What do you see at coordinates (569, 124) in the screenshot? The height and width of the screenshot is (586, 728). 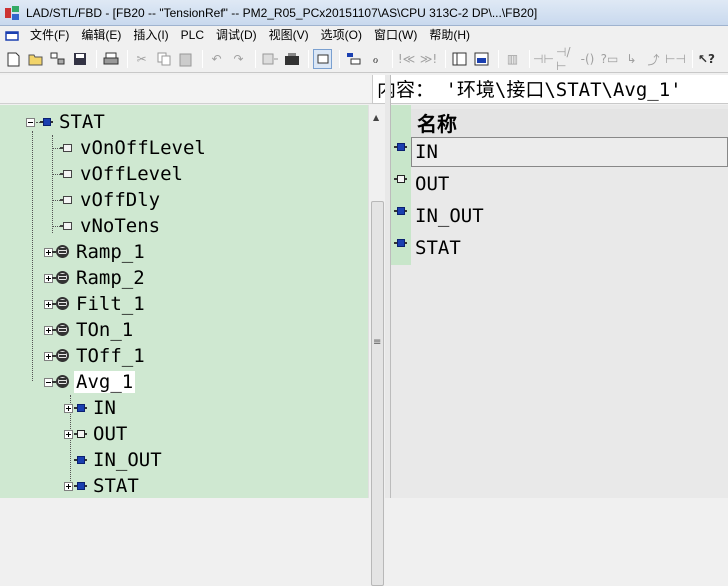 I see `column-header-name: 名称` at bounding box center [569, 124].